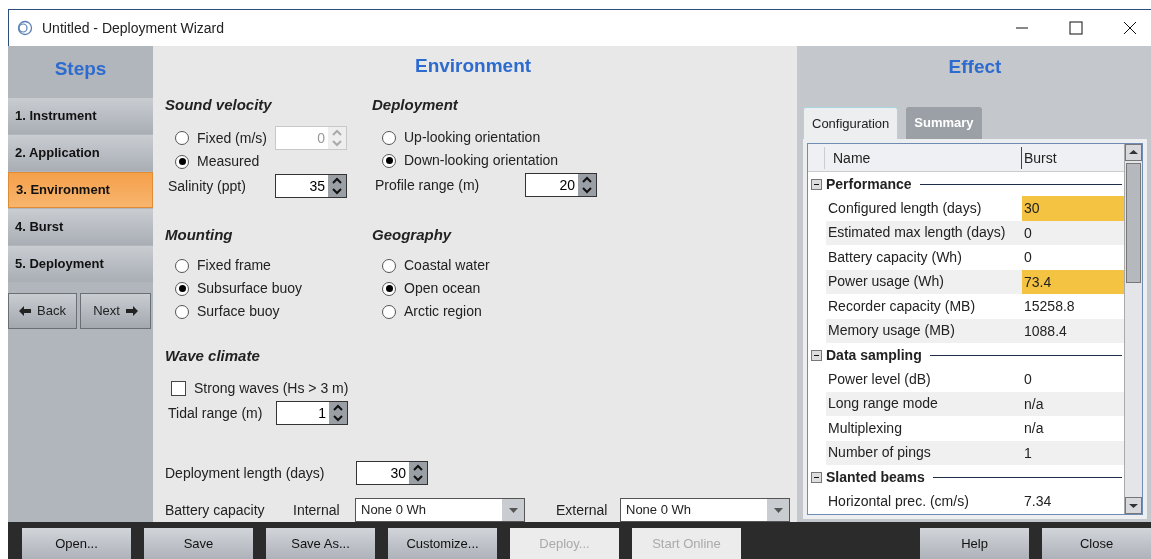 The image size is (1151, 559). What do you see at coordinates (1133, 152) in the screenshot?
I see `scroll-up-icon` at bounding box center [1133, 152].